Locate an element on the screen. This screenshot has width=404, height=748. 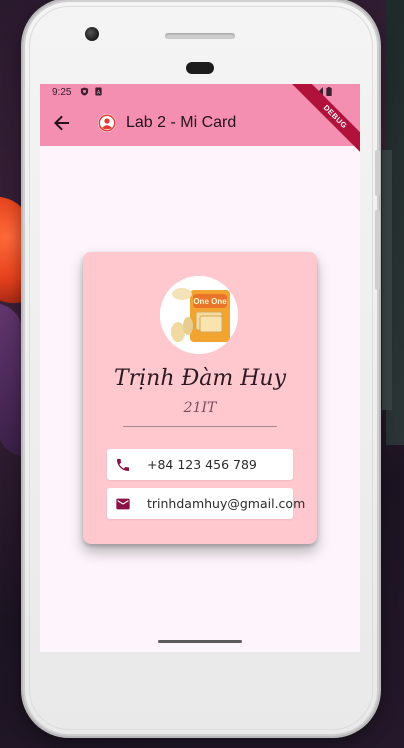
page-title: Lab 2 - Mi Card is located at coordinates (181, 122).